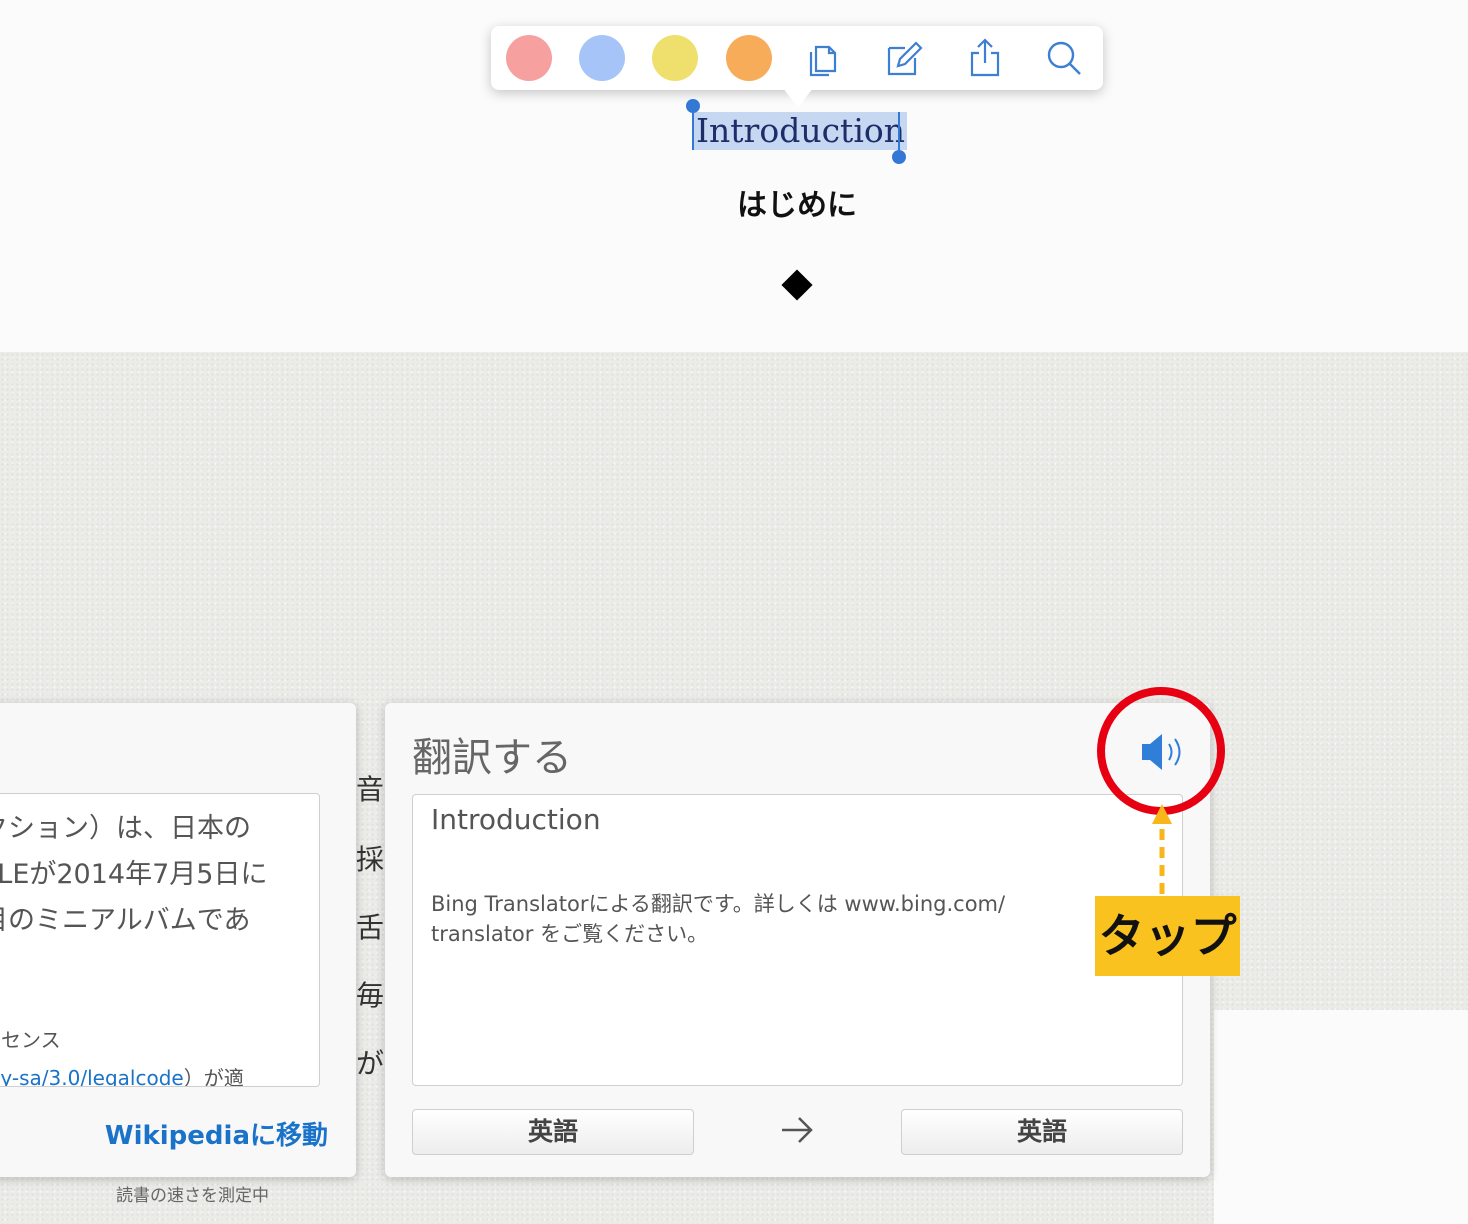 This screenshot has height=1224, width=1468. Describe the element at coordinates (370, 927) in the screenshot. I see `vertical-text-char: 舌` at that location.